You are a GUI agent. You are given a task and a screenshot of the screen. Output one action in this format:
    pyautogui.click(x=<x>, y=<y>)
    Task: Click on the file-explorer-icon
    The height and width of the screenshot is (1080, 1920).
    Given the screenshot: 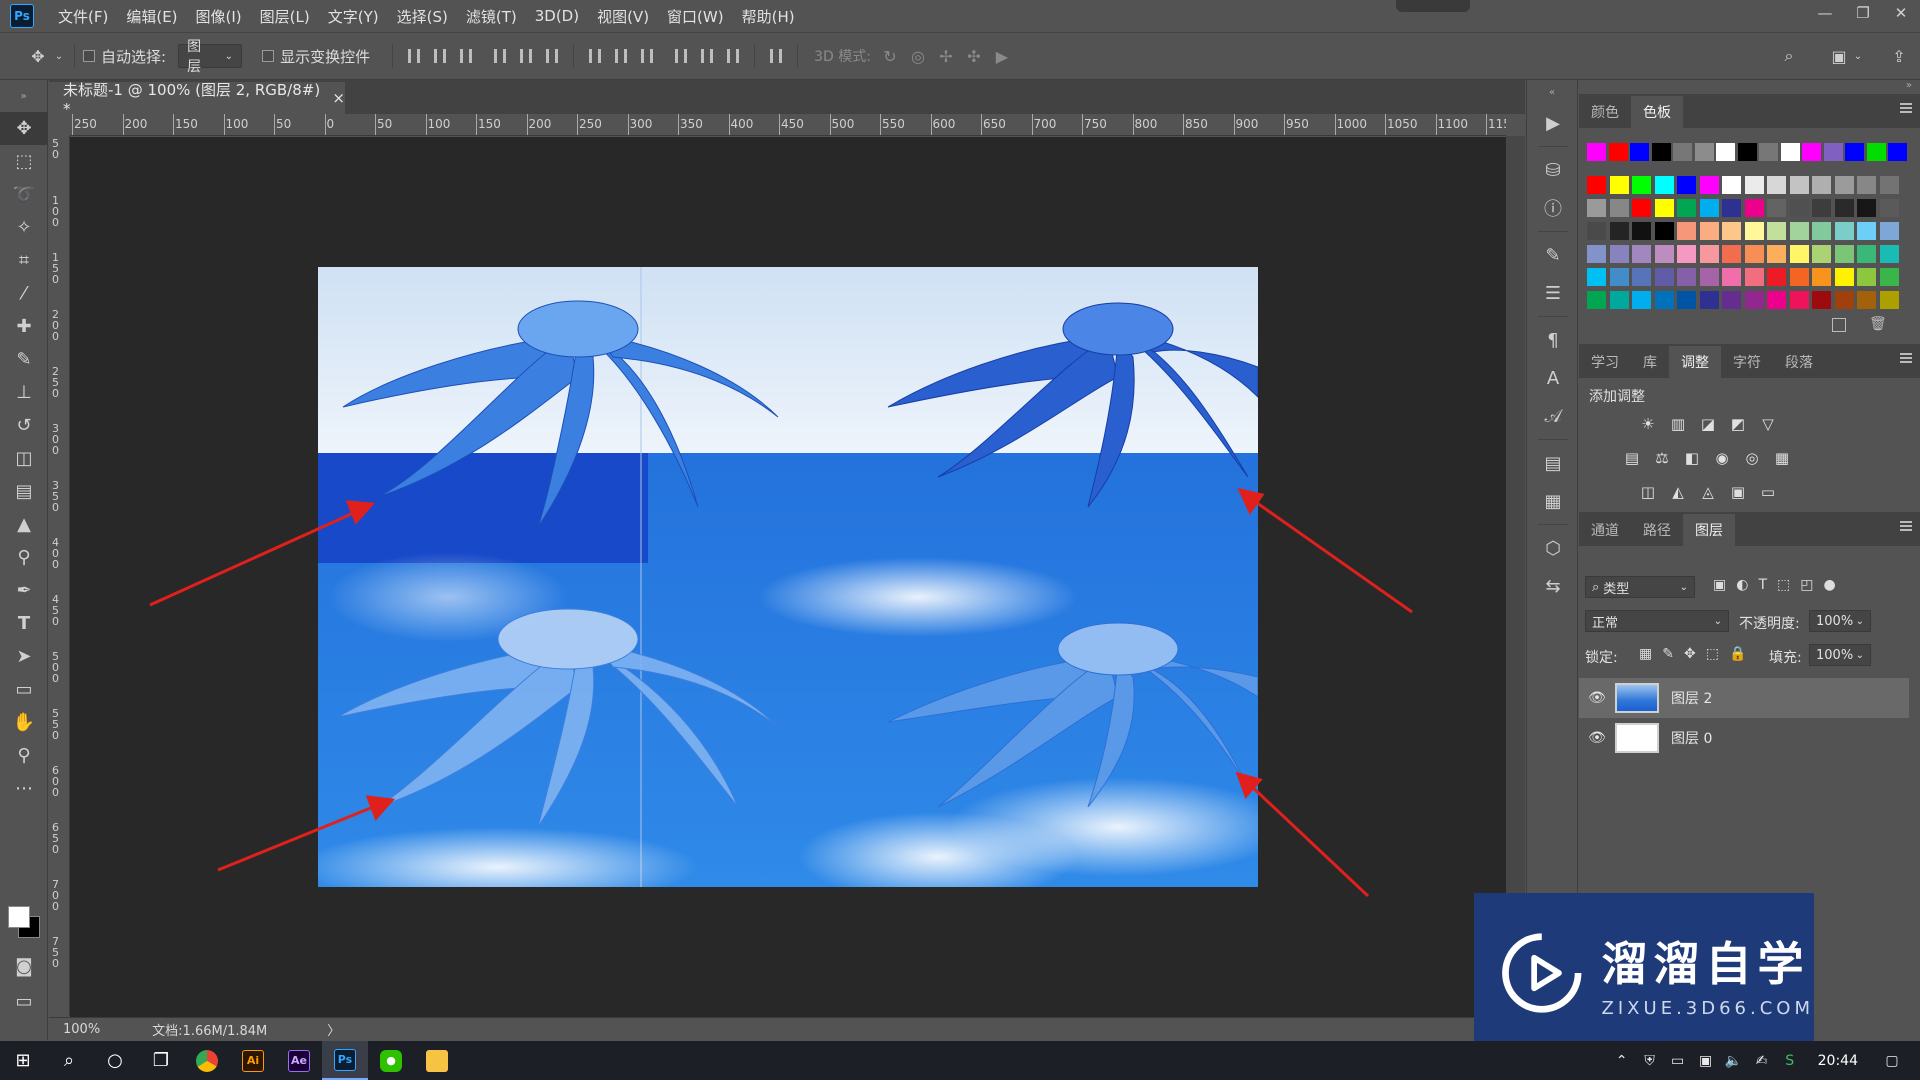 What is the action you would take?
    pyautogui.click(x=437, y=1060)
    